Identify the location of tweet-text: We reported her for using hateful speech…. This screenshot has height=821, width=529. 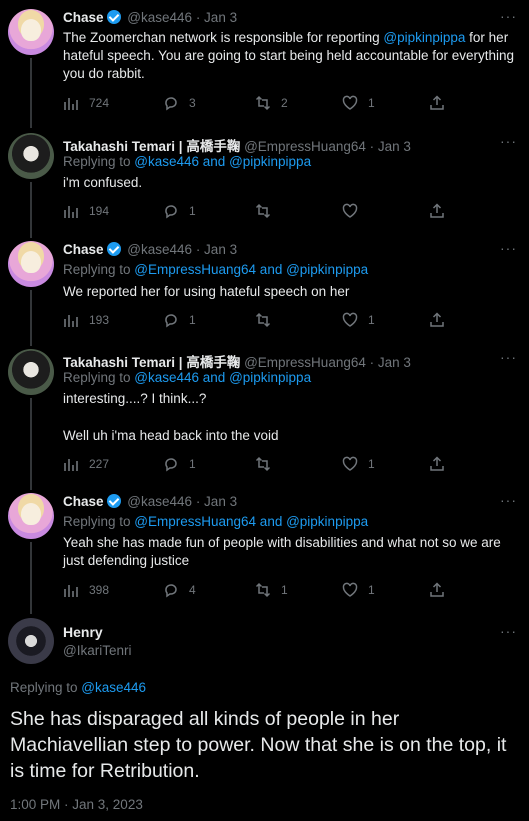
(206, 291).